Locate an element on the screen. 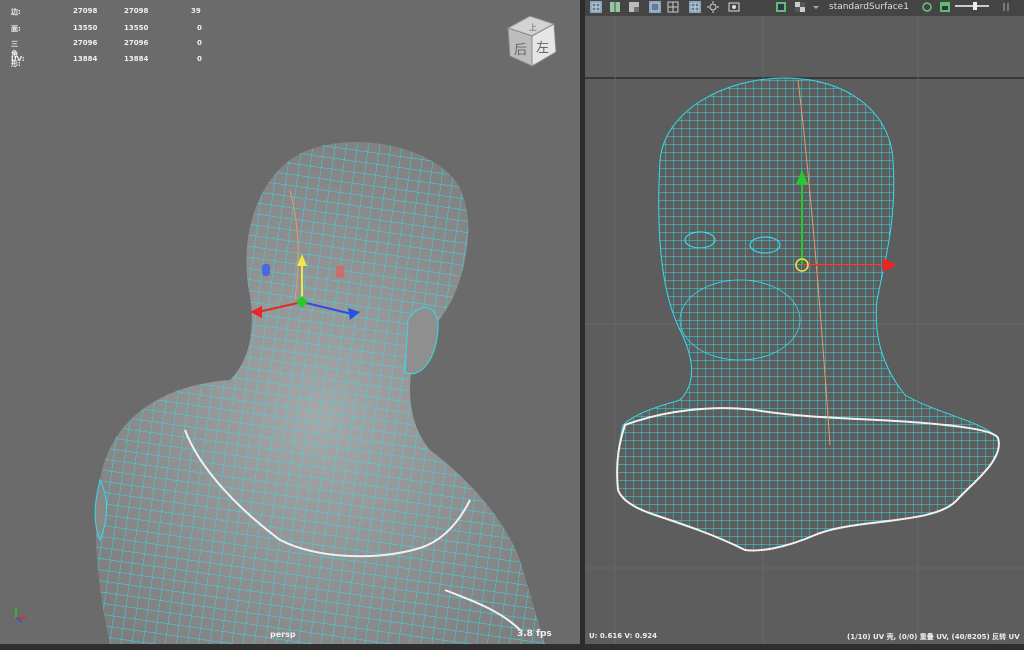 The width and height of the screenshot is (1024, 650). manip-plane-blue-icon is located at coordinates (266, 270).